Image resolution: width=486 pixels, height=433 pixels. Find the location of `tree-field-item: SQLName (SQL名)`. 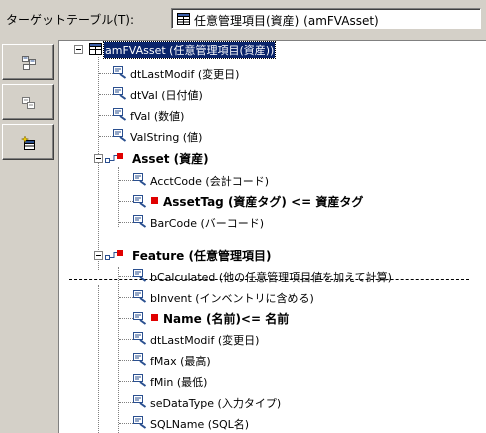

tree-field-item: SQLName (SQL名) is located at coordinates (269, 423).